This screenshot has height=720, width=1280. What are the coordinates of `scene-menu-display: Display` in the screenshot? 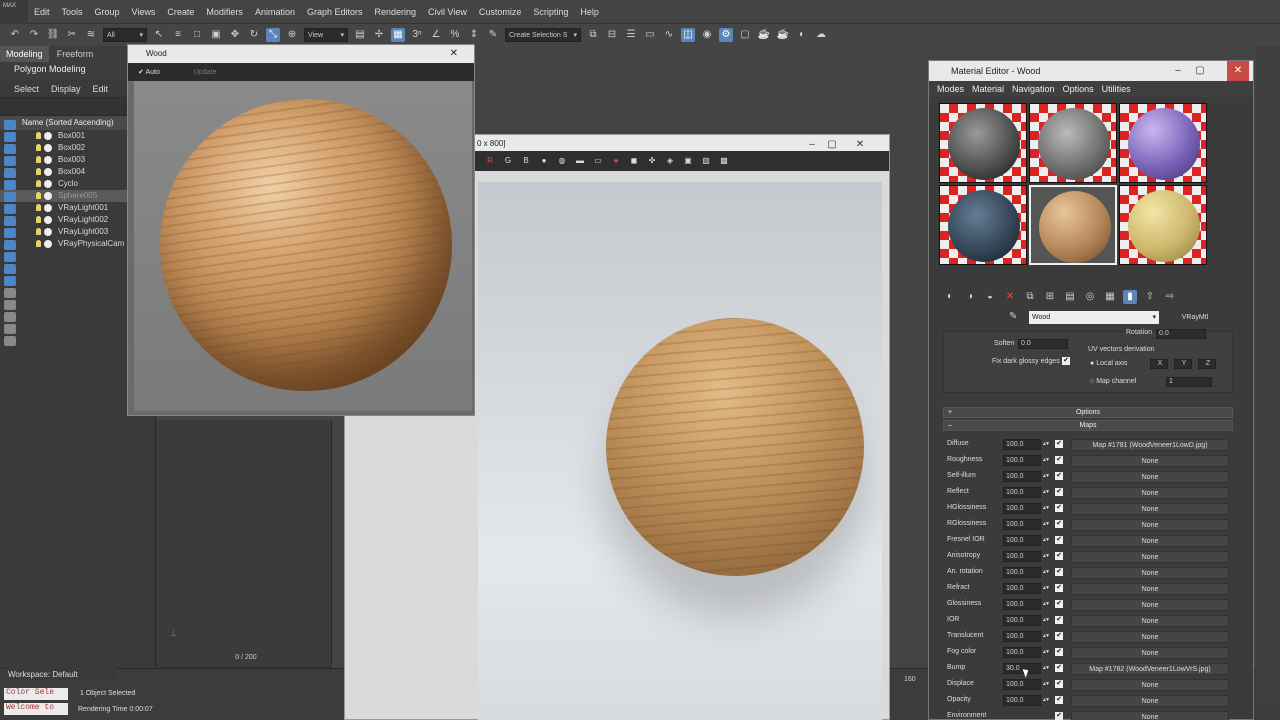 It's located at (66, 89).